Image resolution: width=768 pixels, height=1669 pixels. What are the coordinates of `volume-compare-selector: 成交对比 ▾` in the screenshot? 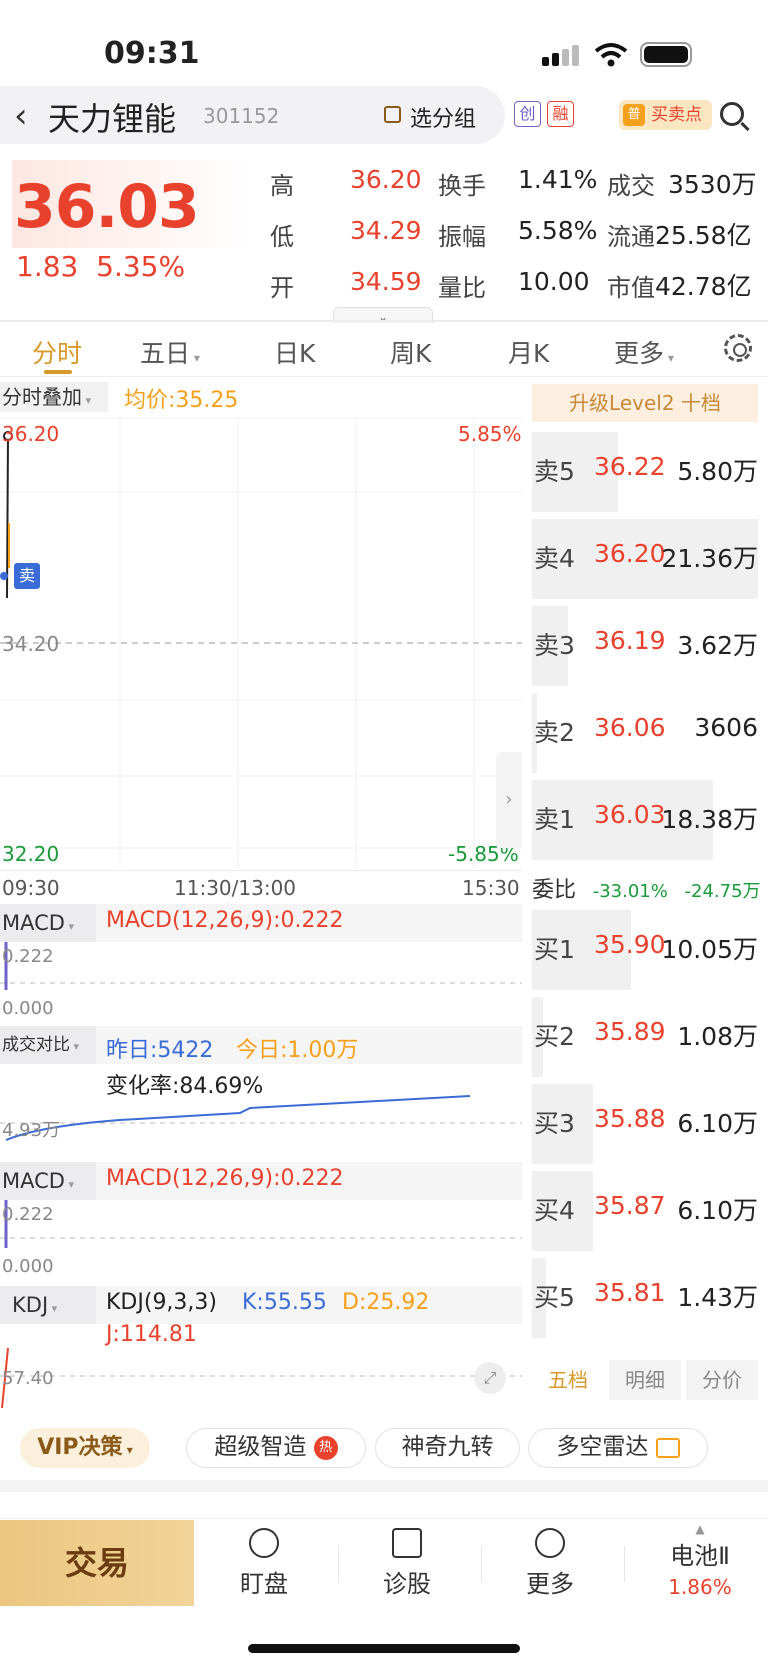 It's located at (48, 1045).